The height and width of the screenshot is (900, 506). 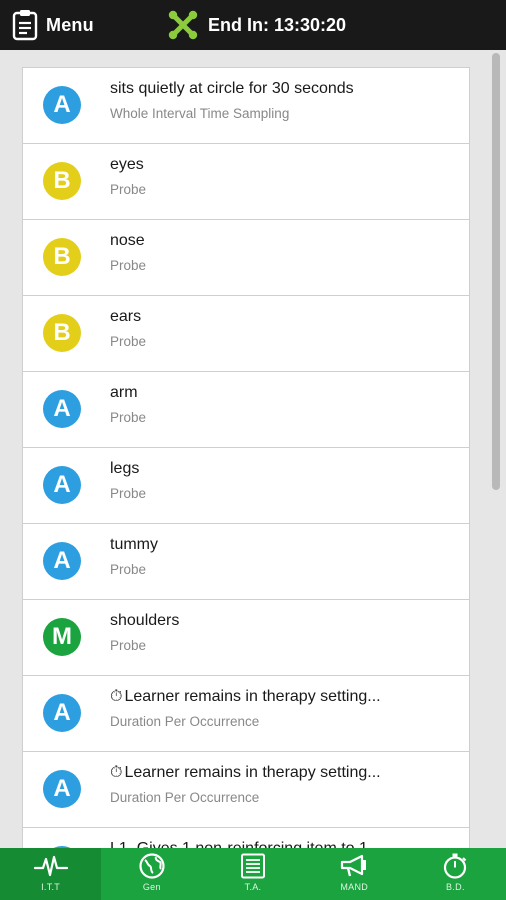 What do you see at coordinates (246, 409) in the screenshot?
I see `target-row: Aarm Probe` at bounding box center [246, 409].